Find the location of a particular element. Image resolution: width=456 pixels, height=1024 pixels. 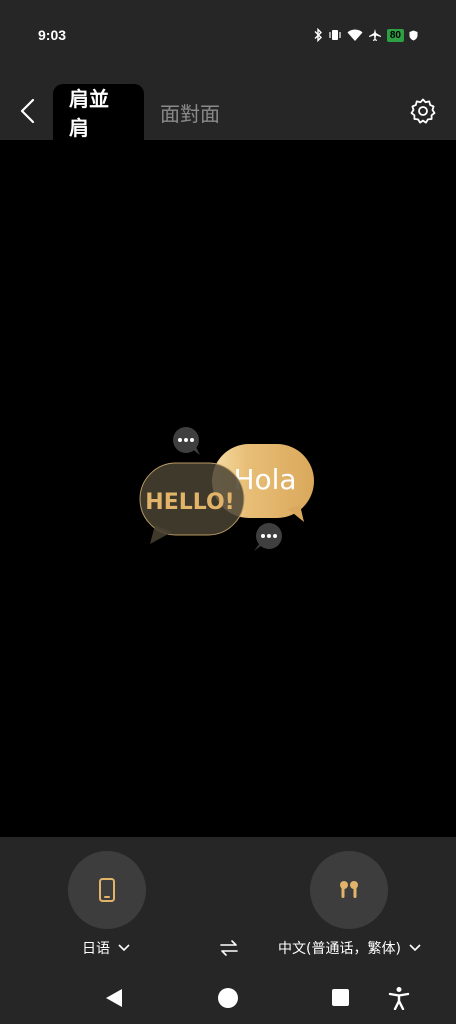

settings-button is located at coordinates (423, 111).